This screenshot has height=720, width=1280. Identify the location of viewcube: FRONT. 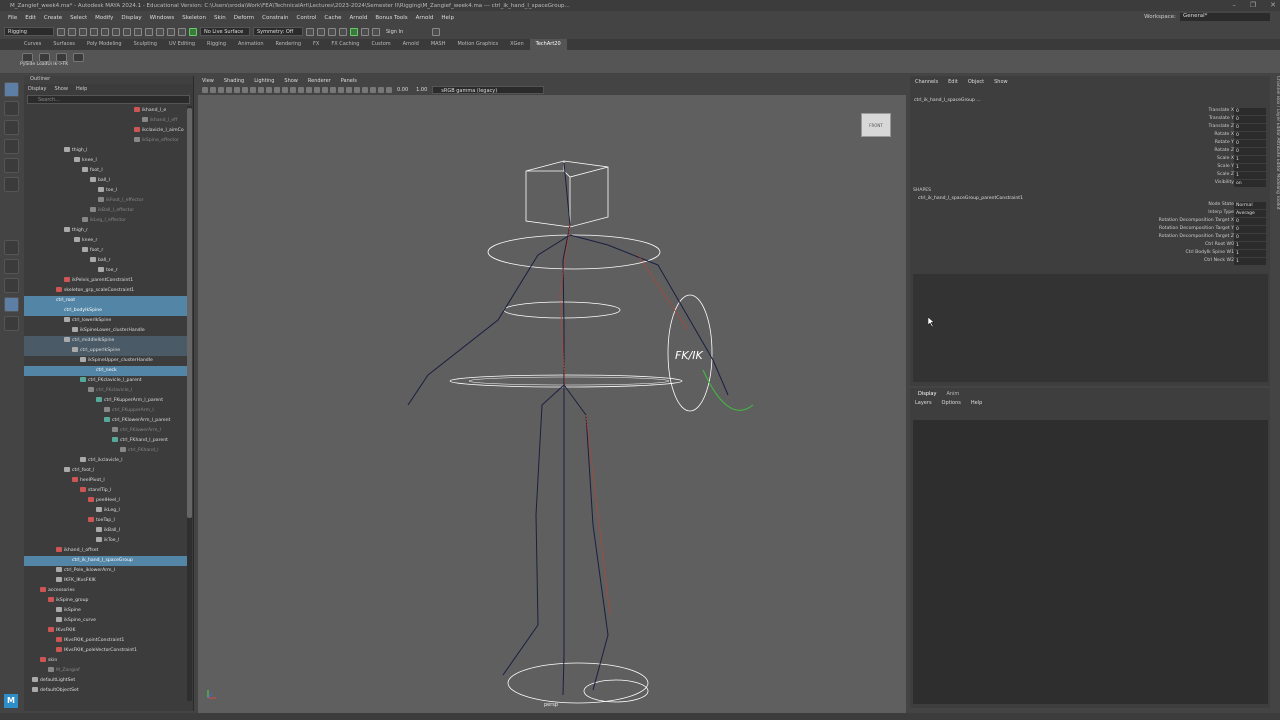
(876, 125).